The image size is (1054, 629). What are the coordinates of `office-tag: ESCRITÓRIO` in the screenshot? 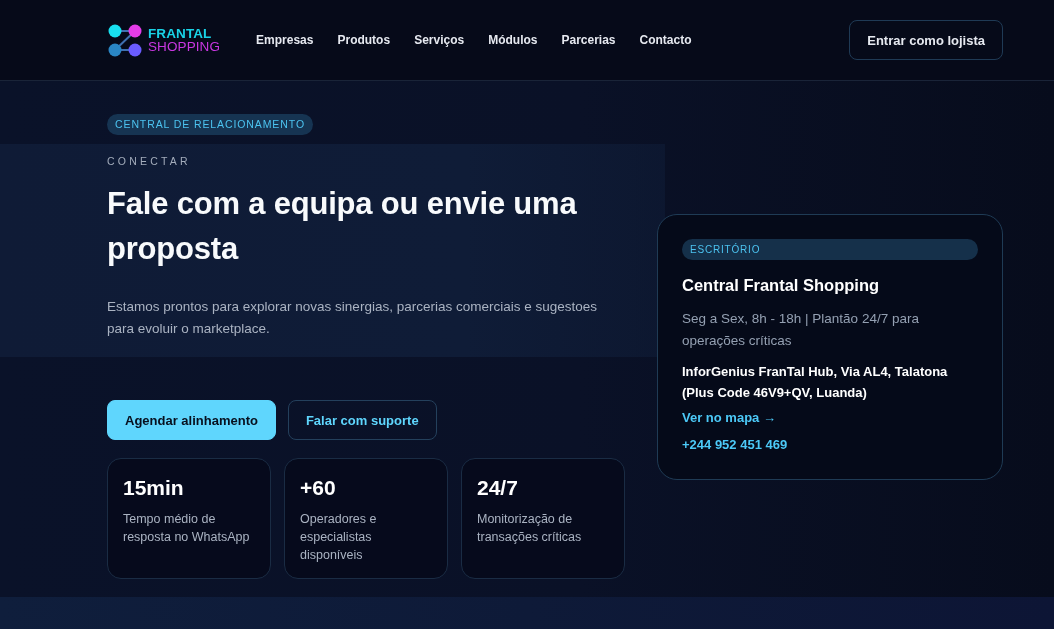 It's located at (830, 249).